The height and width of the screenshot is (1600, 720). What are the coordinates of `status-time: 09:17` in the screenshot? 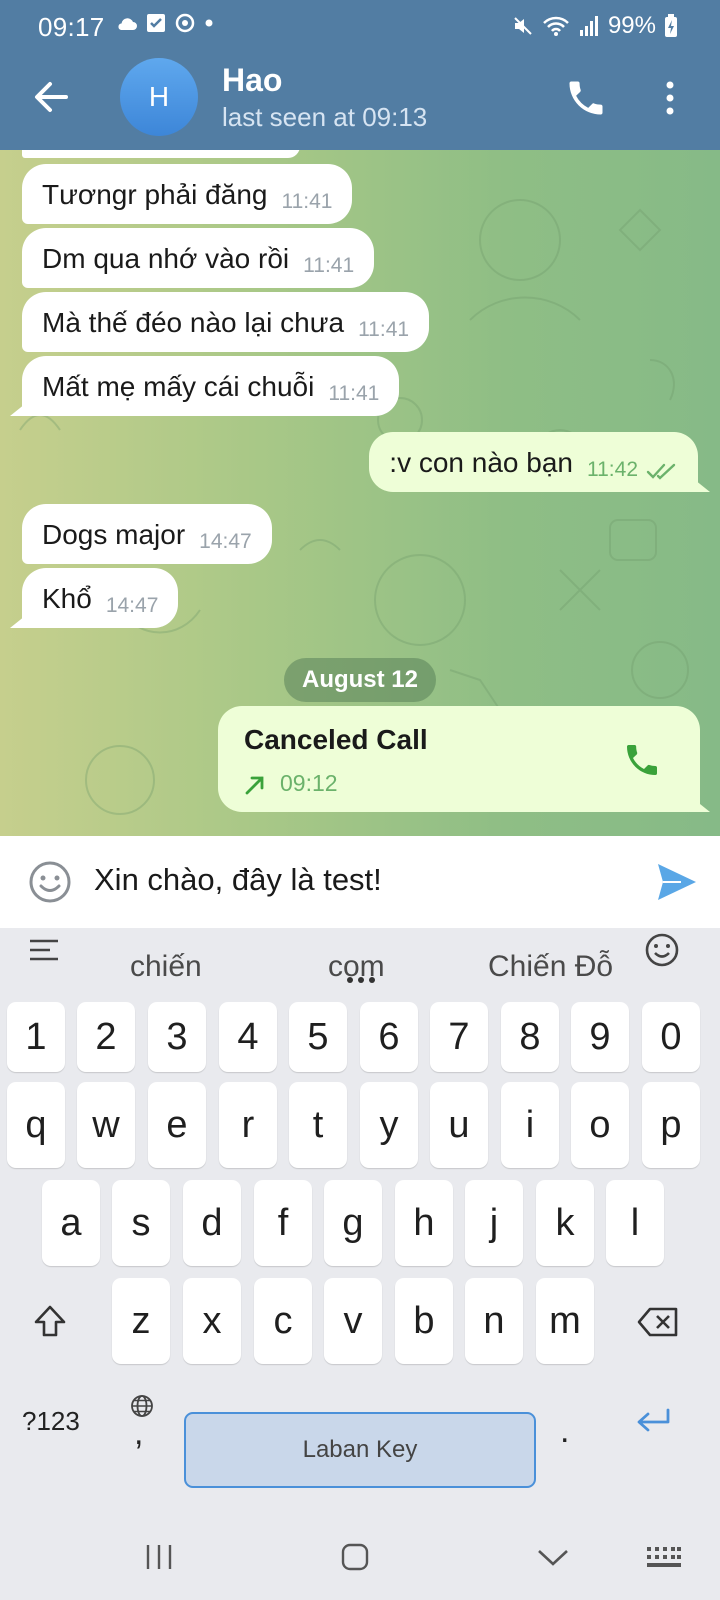 It's located at (71, 27).